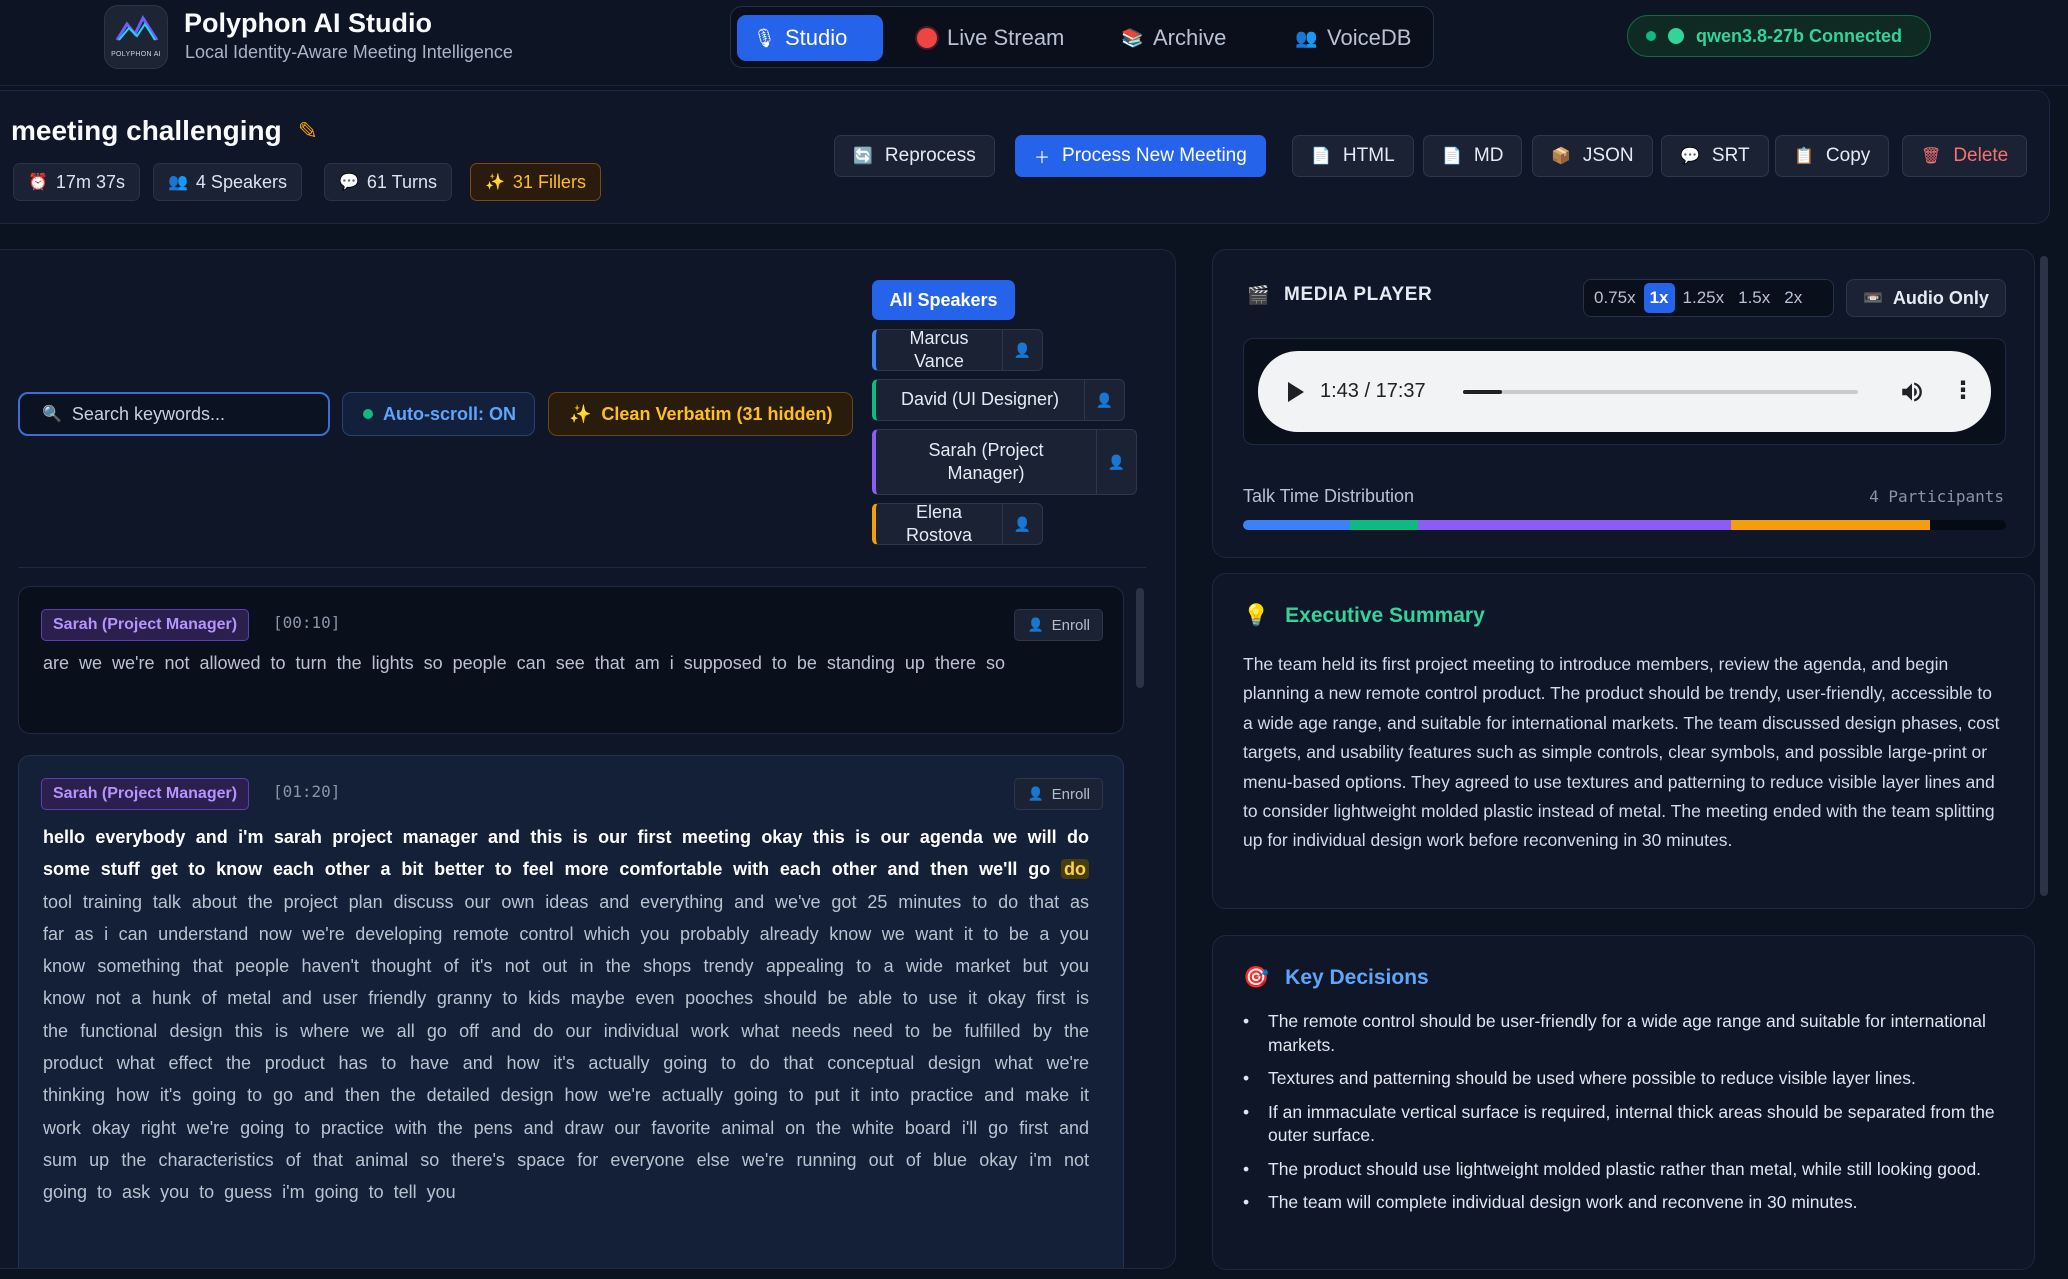  Describe the element at coordinates (368, 414) in the screenshot. I see `autoscroll-dot-icon` at that location.